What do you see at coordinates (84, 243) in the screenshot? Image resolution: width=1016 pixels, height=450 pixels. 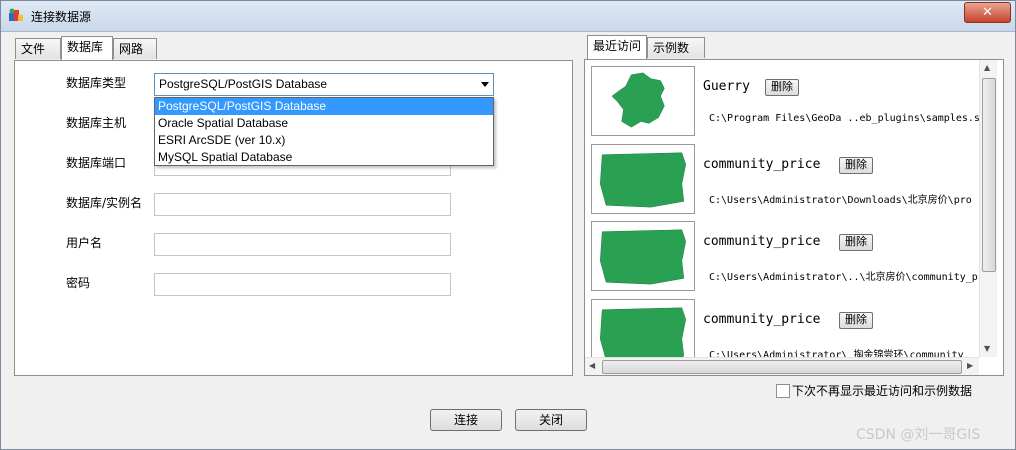 I see `username-label: 用户名` at bounding box center [84, 243].